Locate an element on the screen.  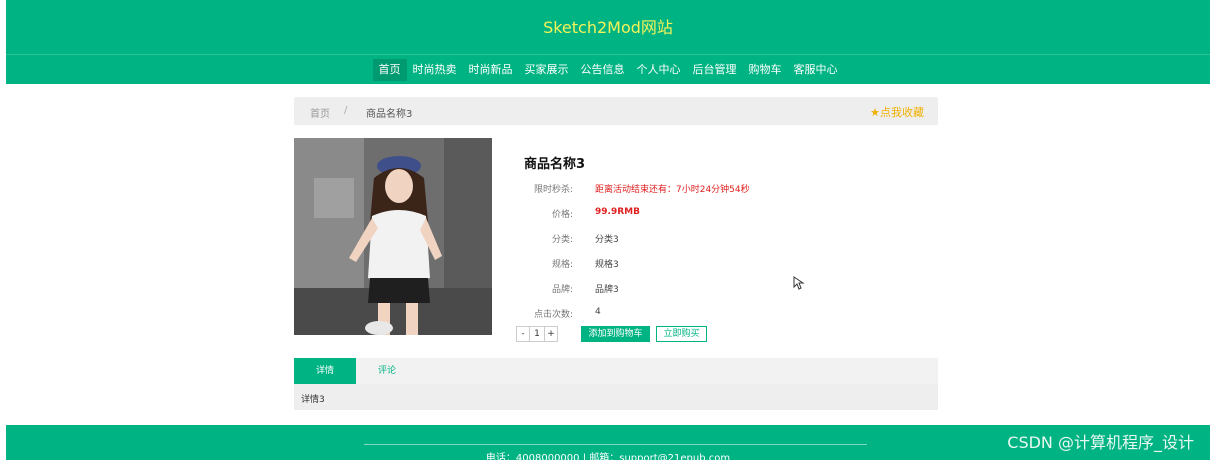
add-to-cart-button: 添加到购物车 is located at coordinates (615, 334).